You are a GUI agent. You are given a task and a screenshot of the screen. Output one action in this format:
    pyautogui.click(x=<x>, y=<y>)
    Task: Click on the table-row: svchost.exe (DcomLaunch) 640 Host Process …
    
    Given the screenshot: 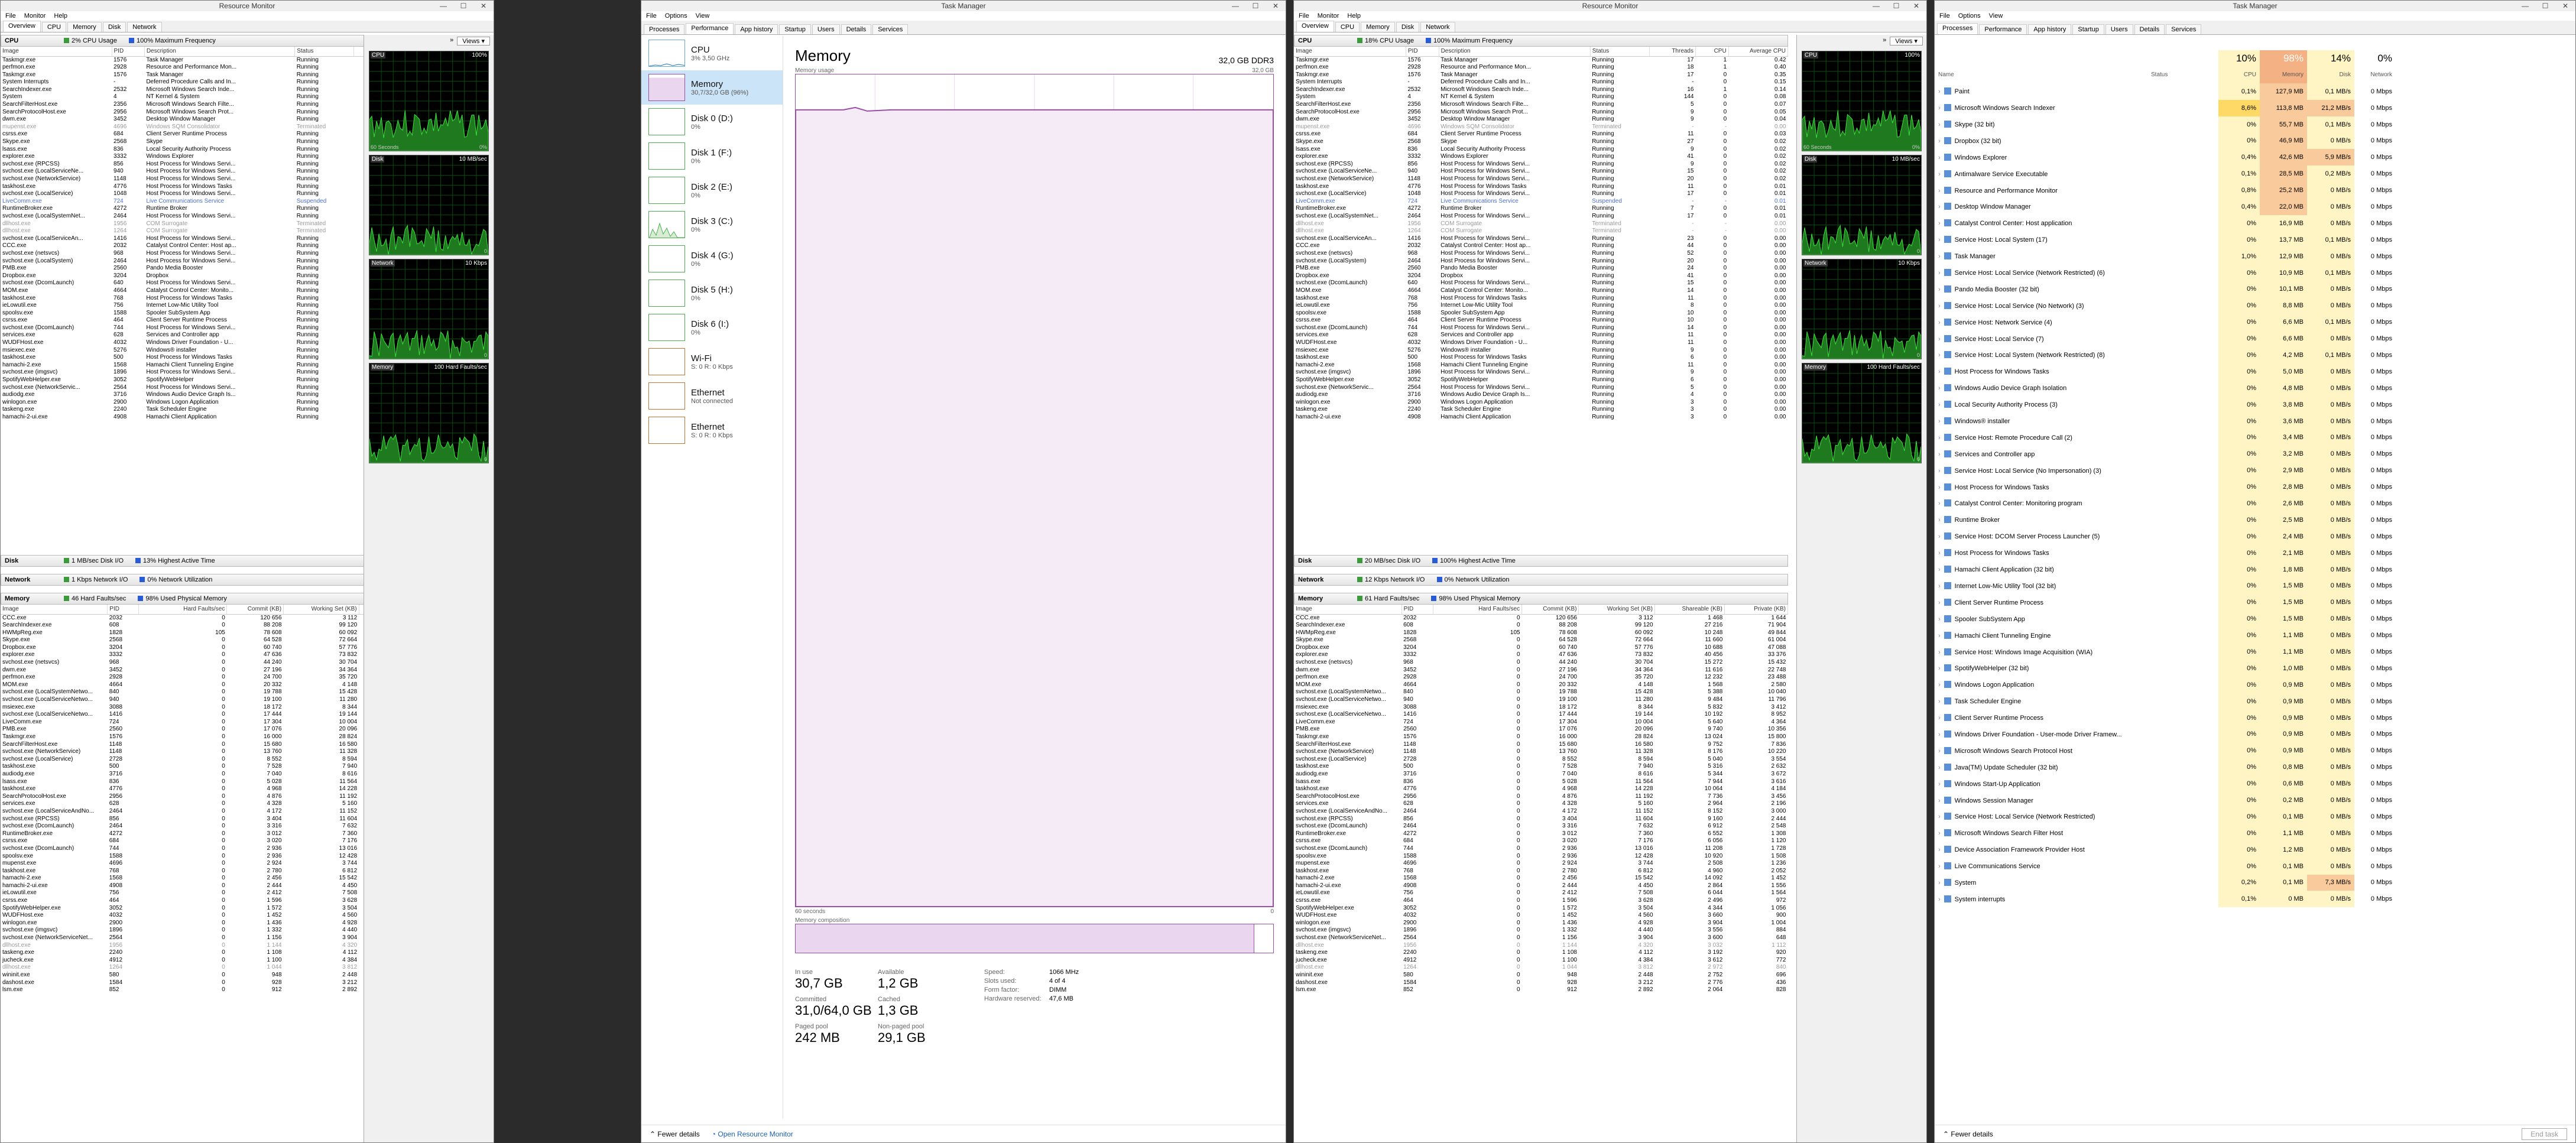 What is the action you would take?
    pyautogui.click(x=1541, y=283)
    